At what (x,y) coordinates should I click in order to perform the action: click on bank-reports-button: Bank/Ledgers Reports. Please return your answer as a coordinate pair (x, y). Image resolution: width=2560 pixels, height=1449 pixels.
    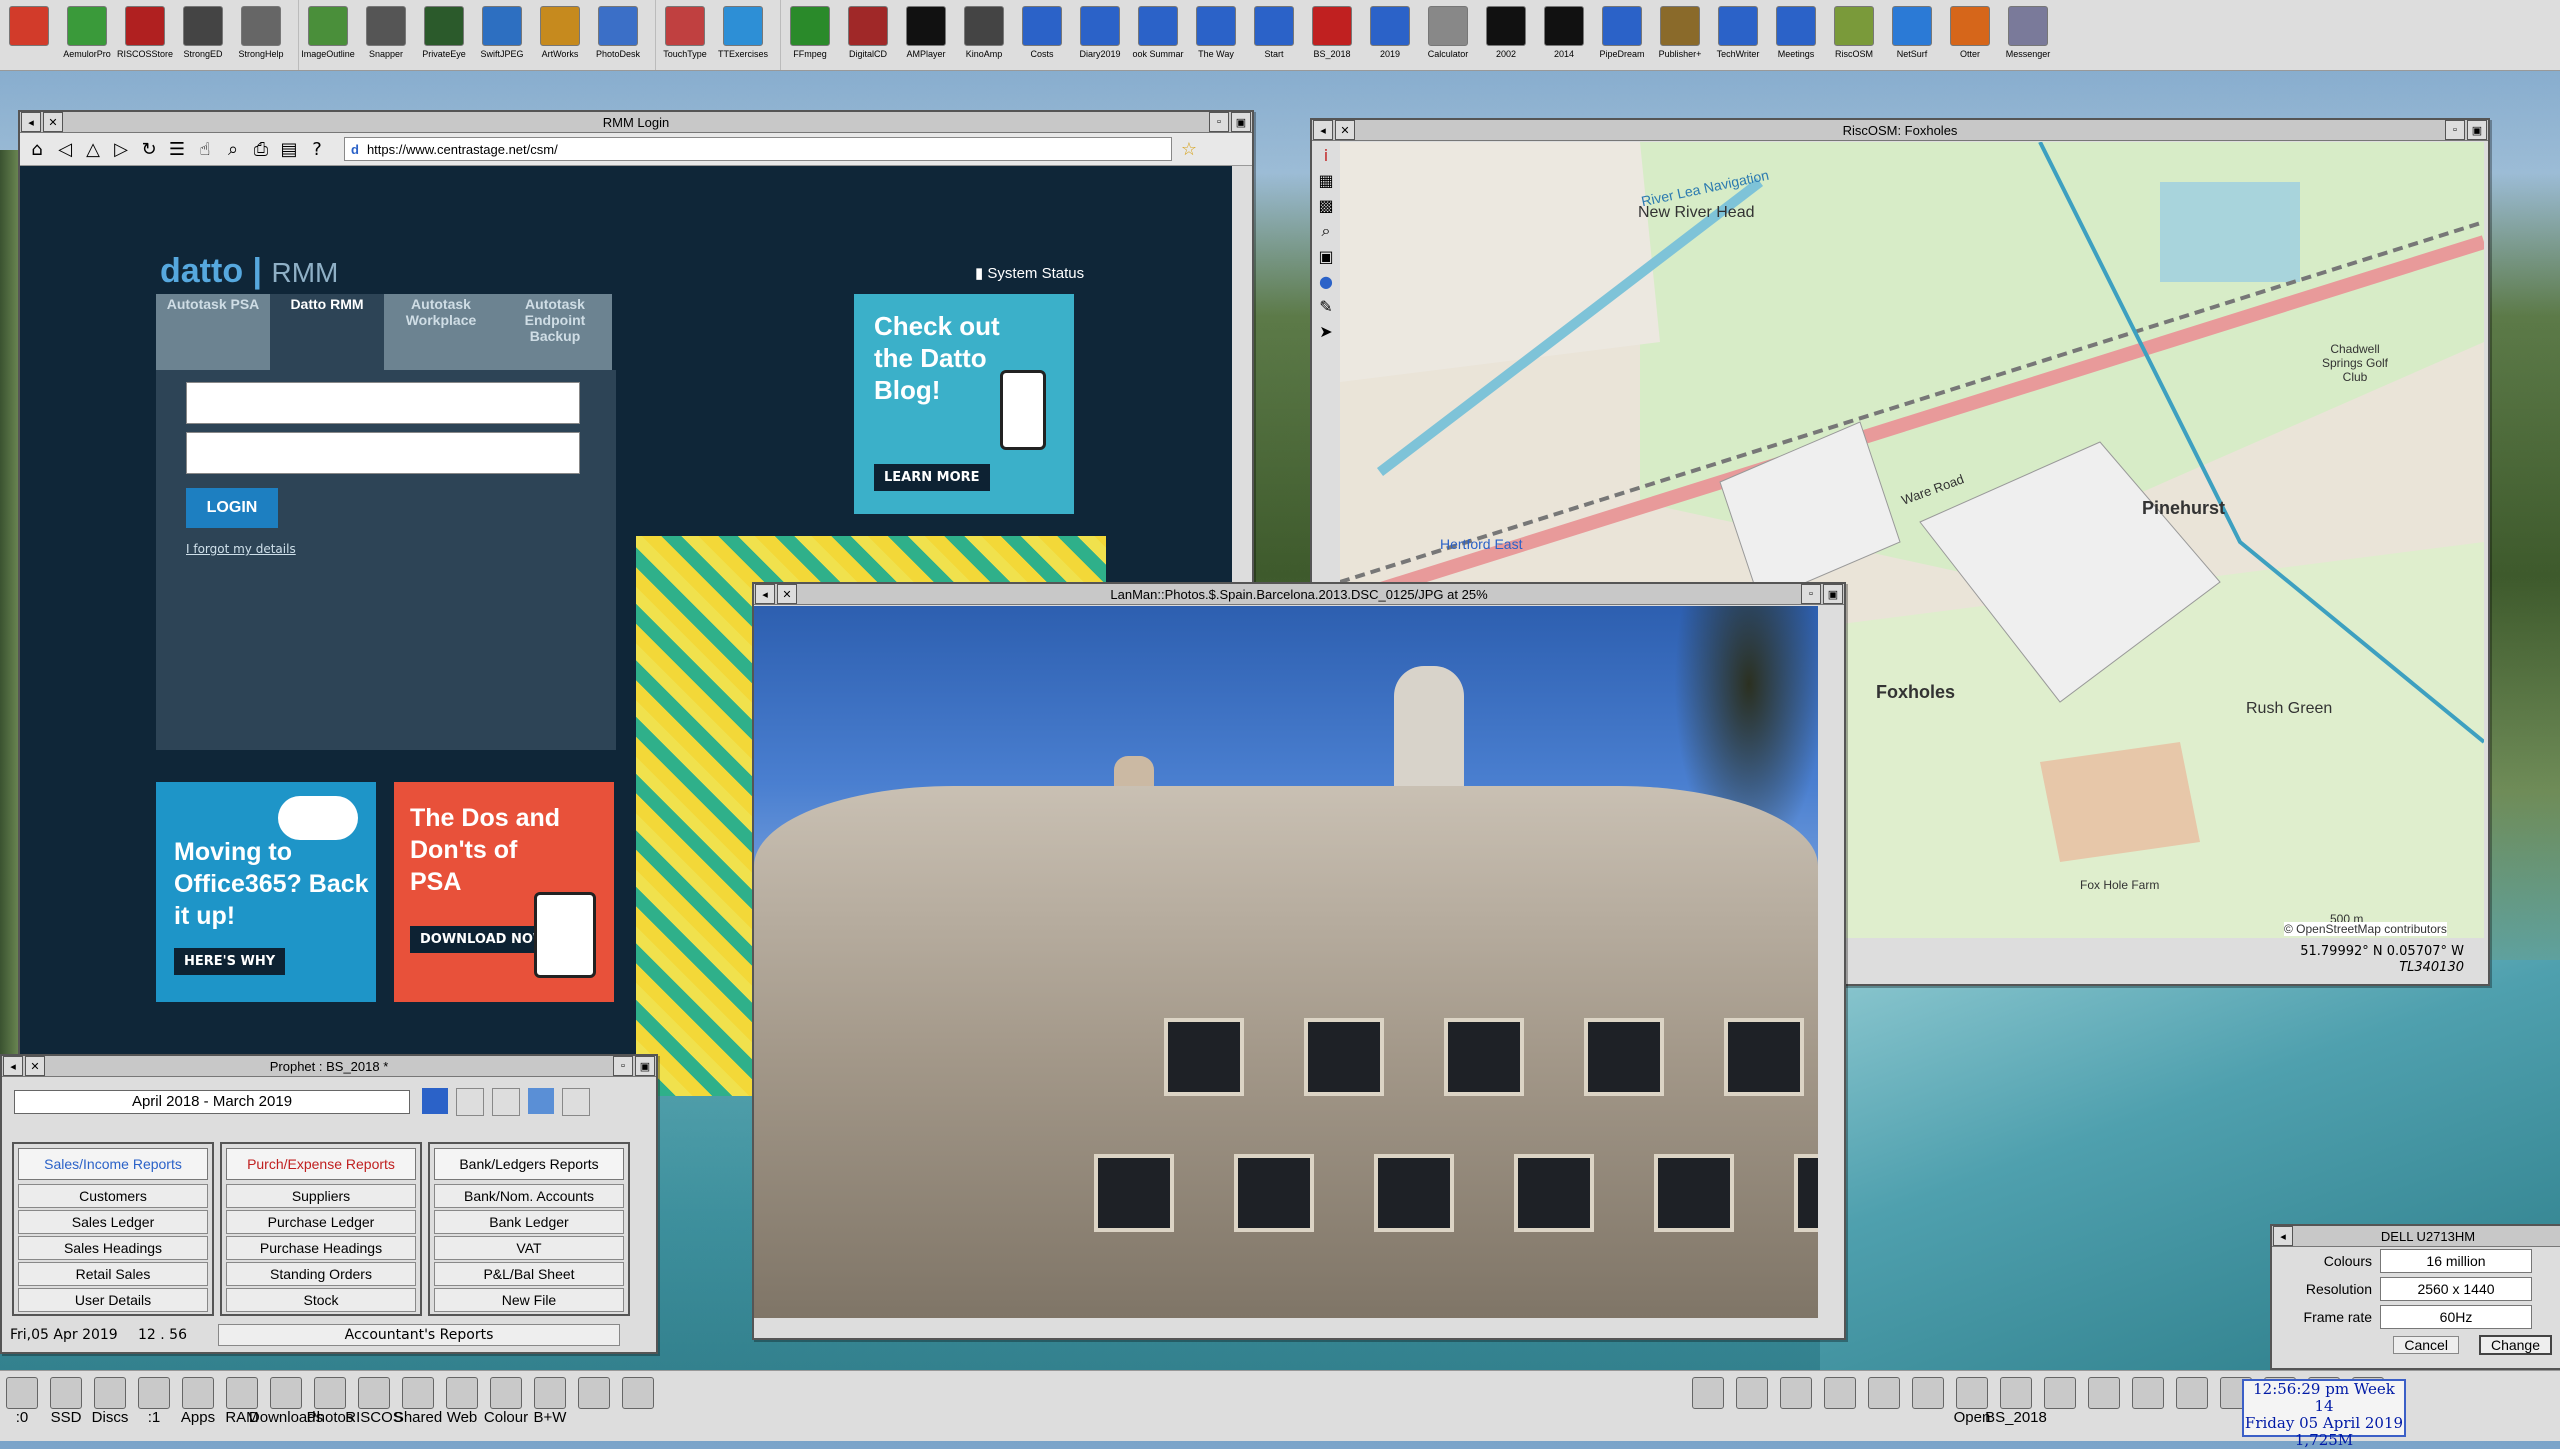
    Looking at the image, I should click on (529, 1164).